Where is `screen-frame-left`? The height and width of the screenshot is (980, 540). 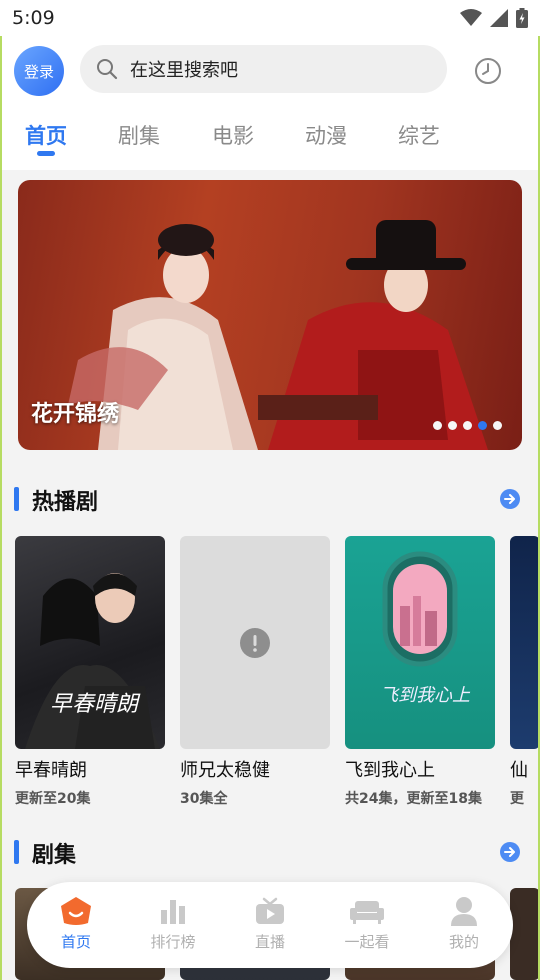
screen-frame-left is located at coordinates (1, 508).